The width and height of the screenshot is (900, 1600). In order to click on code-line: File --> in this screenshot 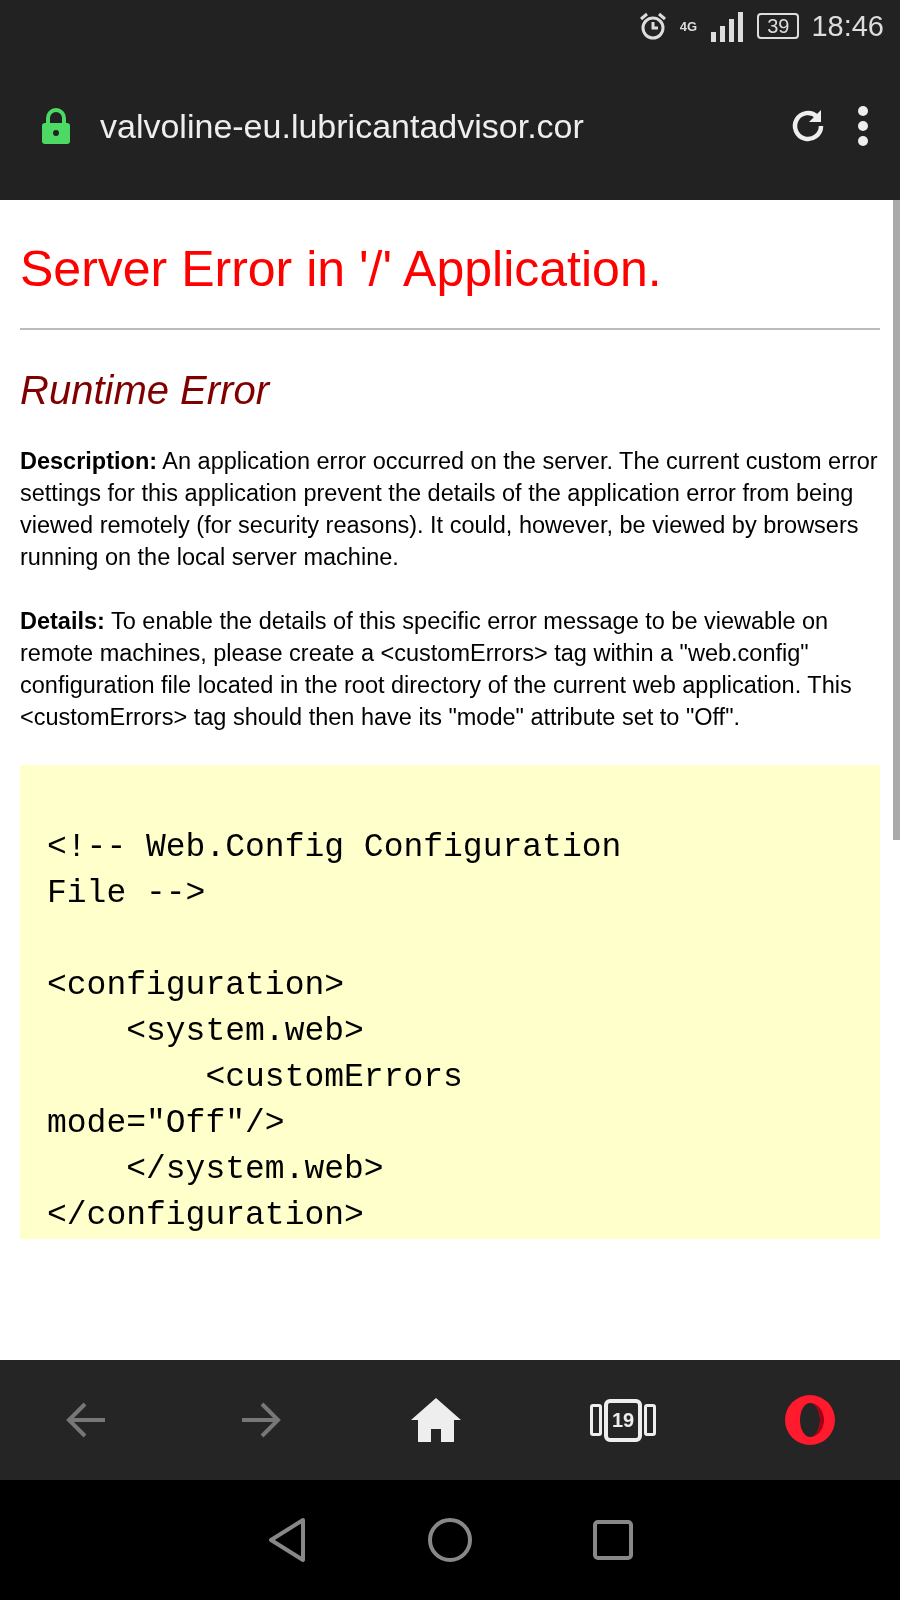, I will do `click(127, 894)`.